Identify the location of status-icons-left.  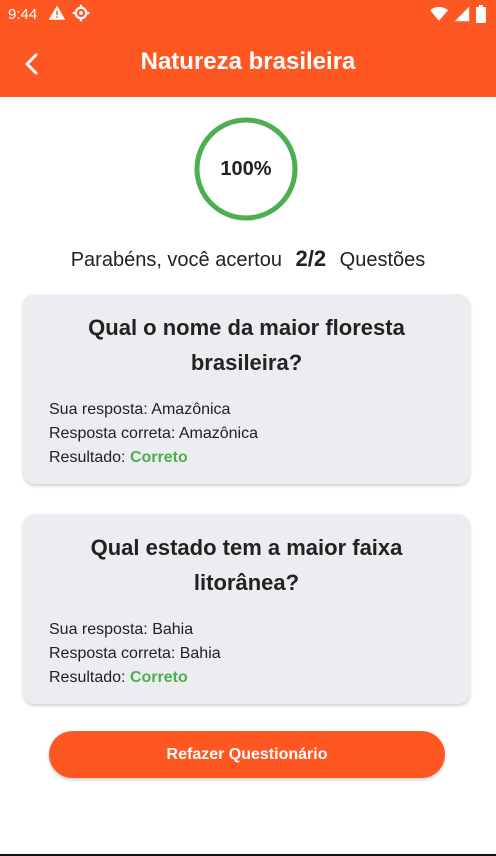
(69, 13).